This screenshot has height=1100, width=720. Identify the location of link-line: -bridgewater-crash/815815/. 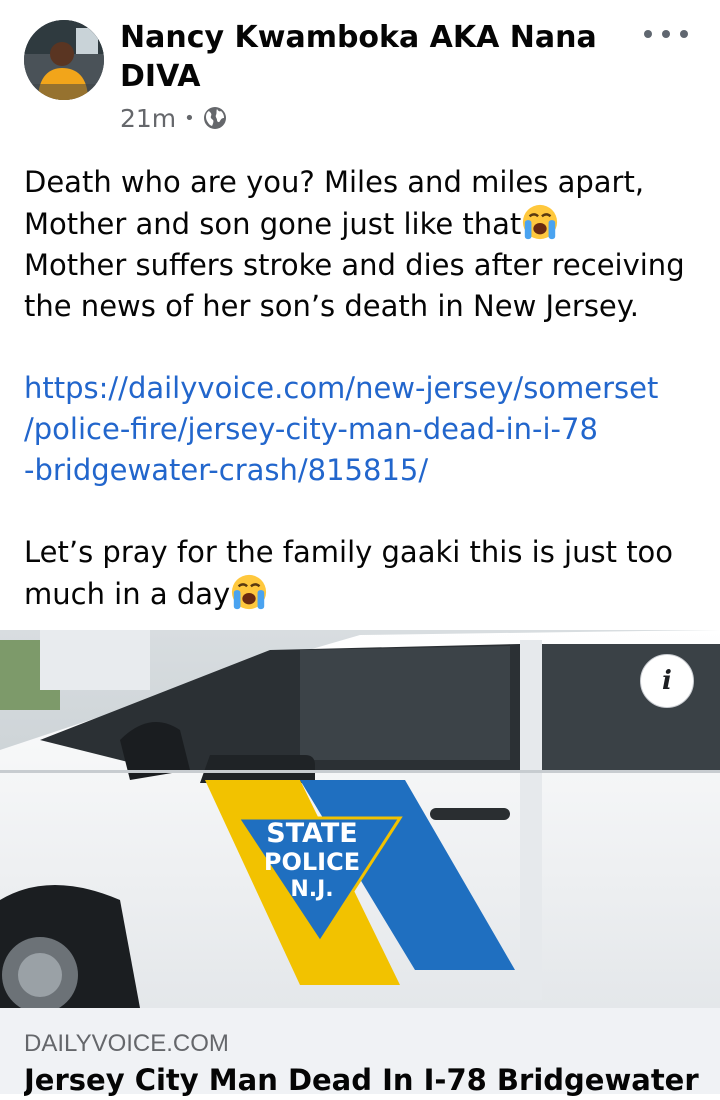
(226, 470).